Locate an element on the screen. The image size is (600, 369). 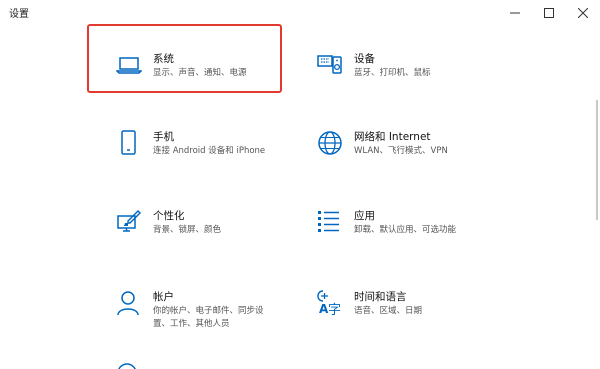
tile-title: 个性化 is located at coordinates (169, 216).